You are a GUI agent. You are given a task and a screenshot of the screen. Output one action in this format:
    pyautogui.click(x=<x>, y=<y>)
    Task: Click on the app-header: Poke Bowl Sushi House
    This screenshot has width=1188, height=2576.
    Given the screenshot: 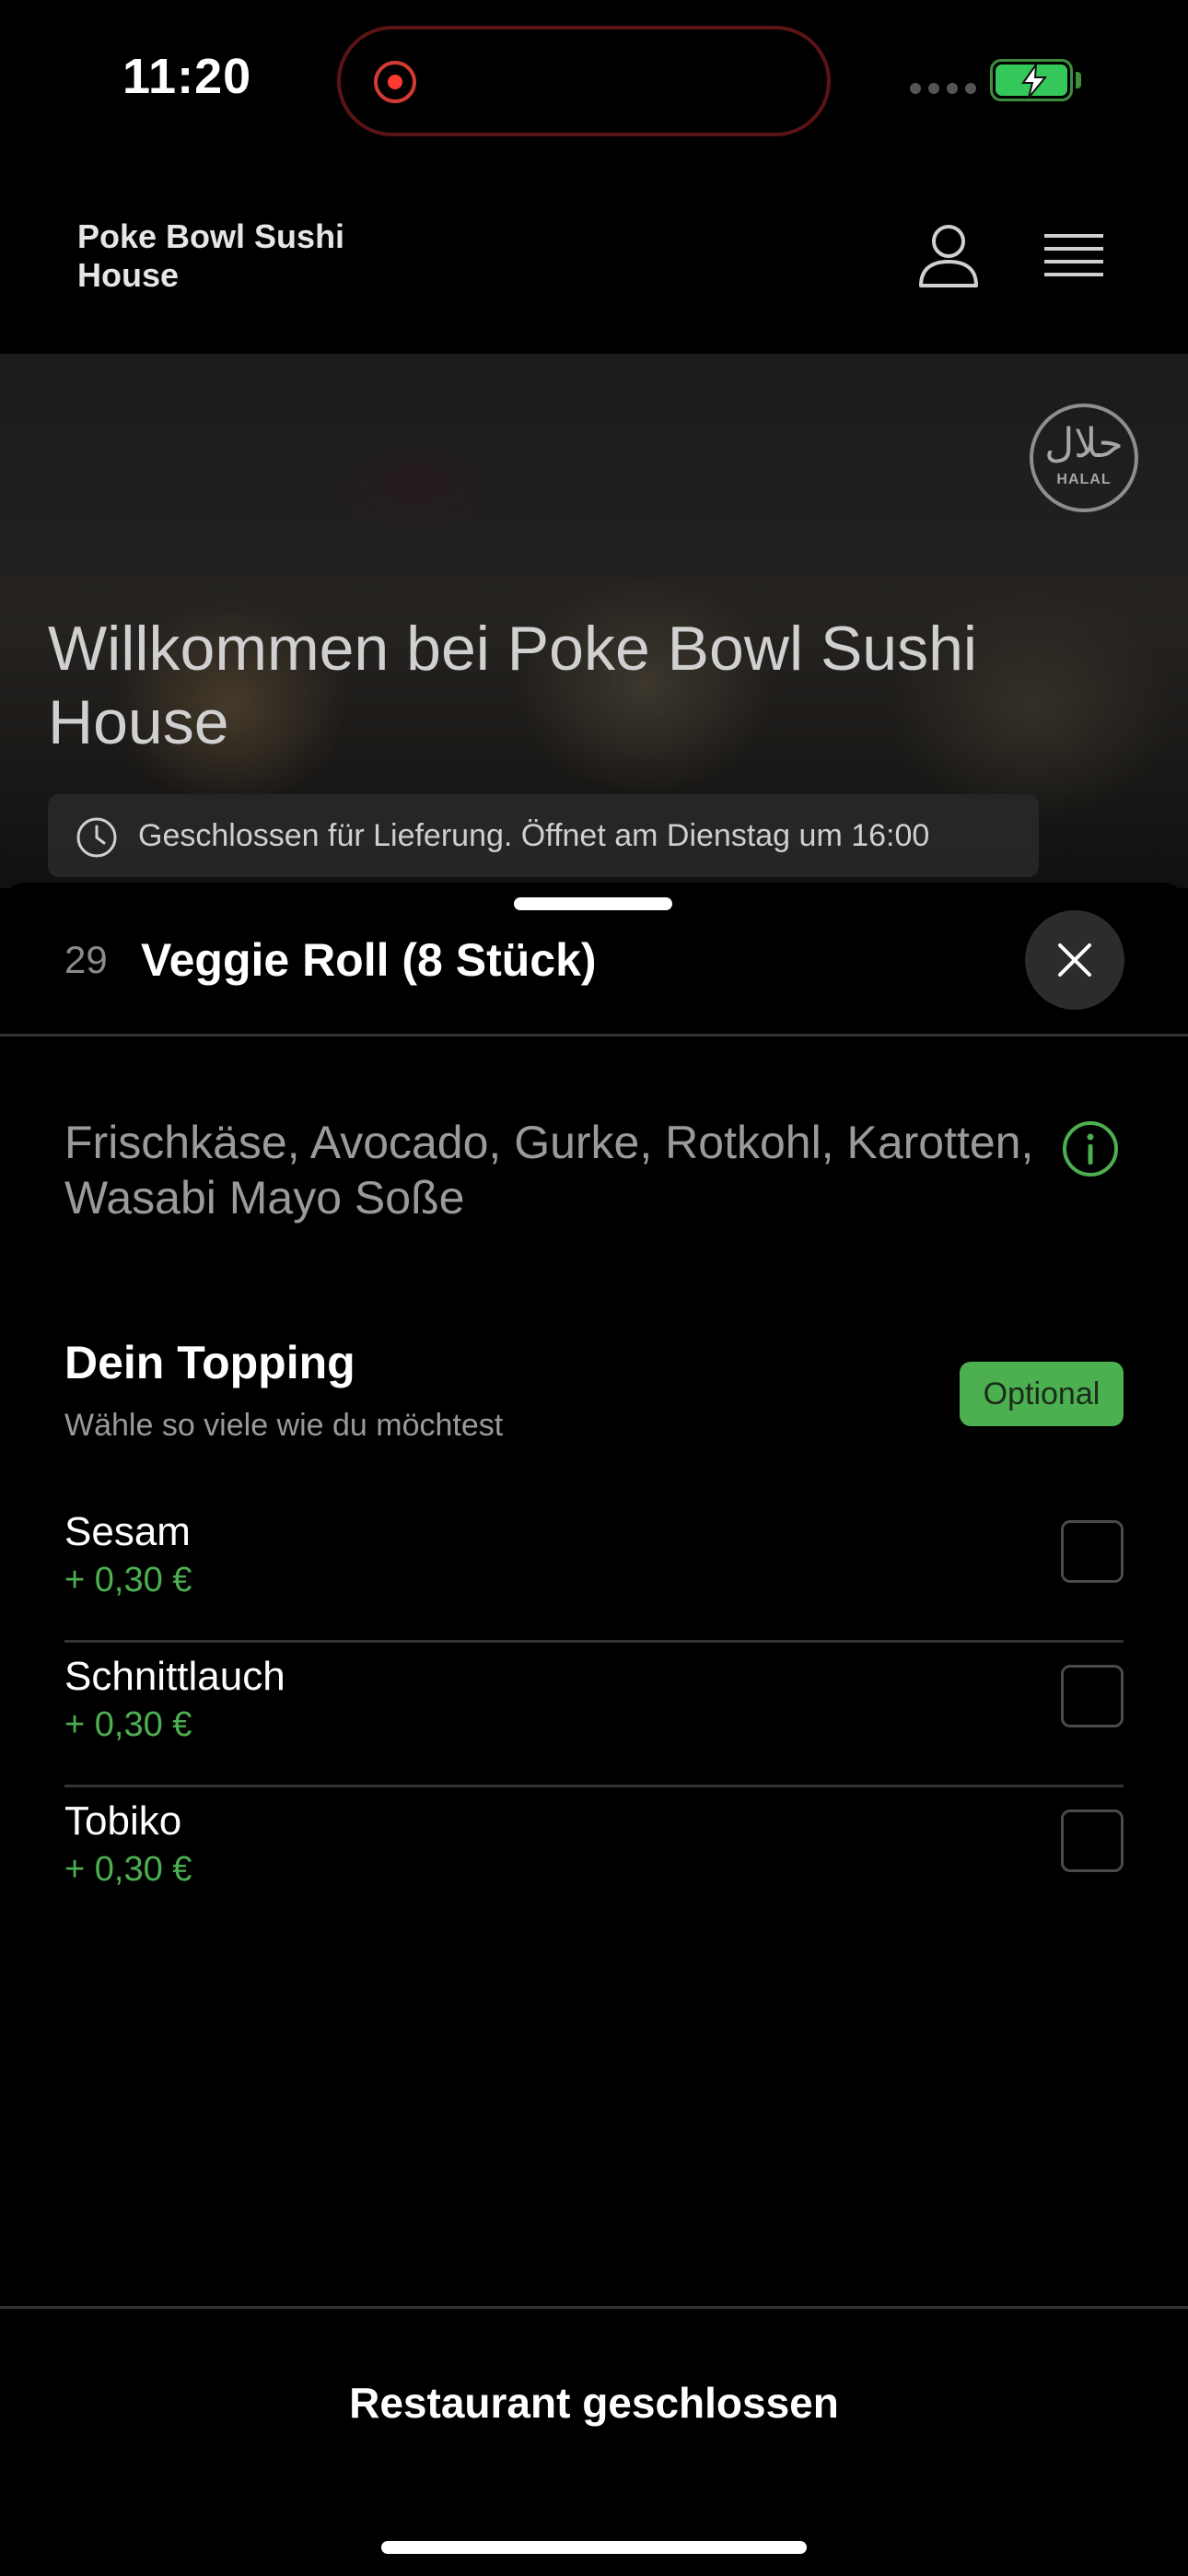 What is the action you would take?
    pyautogui.click(x=594, y=260)
    